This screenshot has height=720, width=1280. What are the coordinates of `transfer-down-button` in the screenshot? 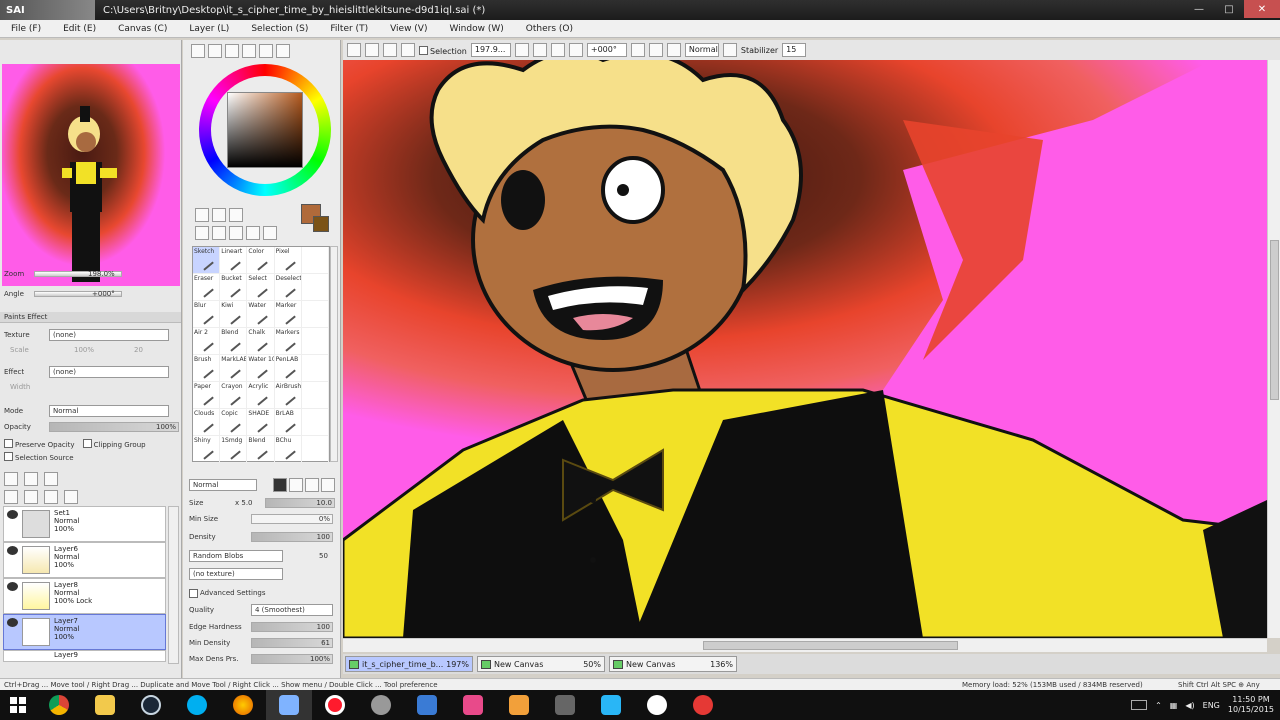 It's located at (11, 497).